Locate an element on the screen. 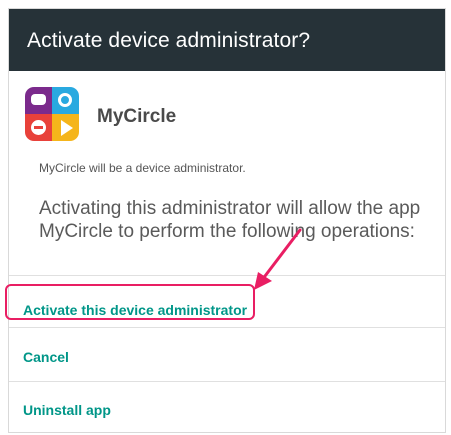 This screenshot has height=435, width=451. minus-circle-icon is located at coordinates (38, 127).